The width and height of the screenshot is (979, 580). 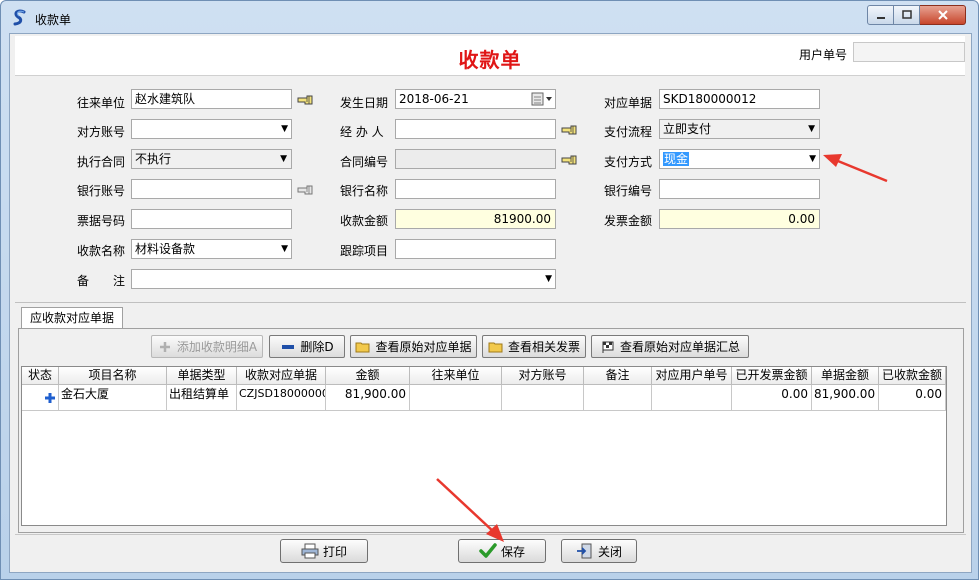 What do you see at coordinates (880, 18) in the screenshot?
I see `minimize-icon` at bounding box center [880, 18].